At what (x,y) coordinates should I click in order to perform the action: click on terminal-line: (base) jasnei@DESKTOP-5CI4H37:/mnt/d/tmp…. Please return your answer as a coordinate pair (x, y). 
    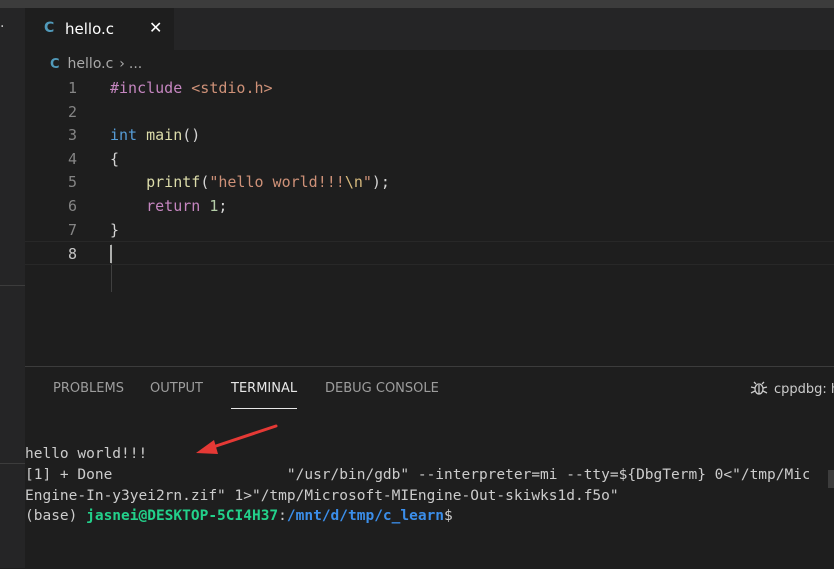
    Looking at the image, I should click on (417, 516).